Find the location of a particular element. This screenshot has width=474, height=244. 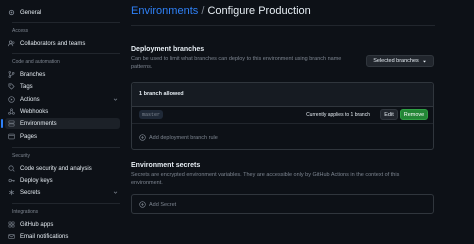

apps-icon is located at coordinates (11, 224).